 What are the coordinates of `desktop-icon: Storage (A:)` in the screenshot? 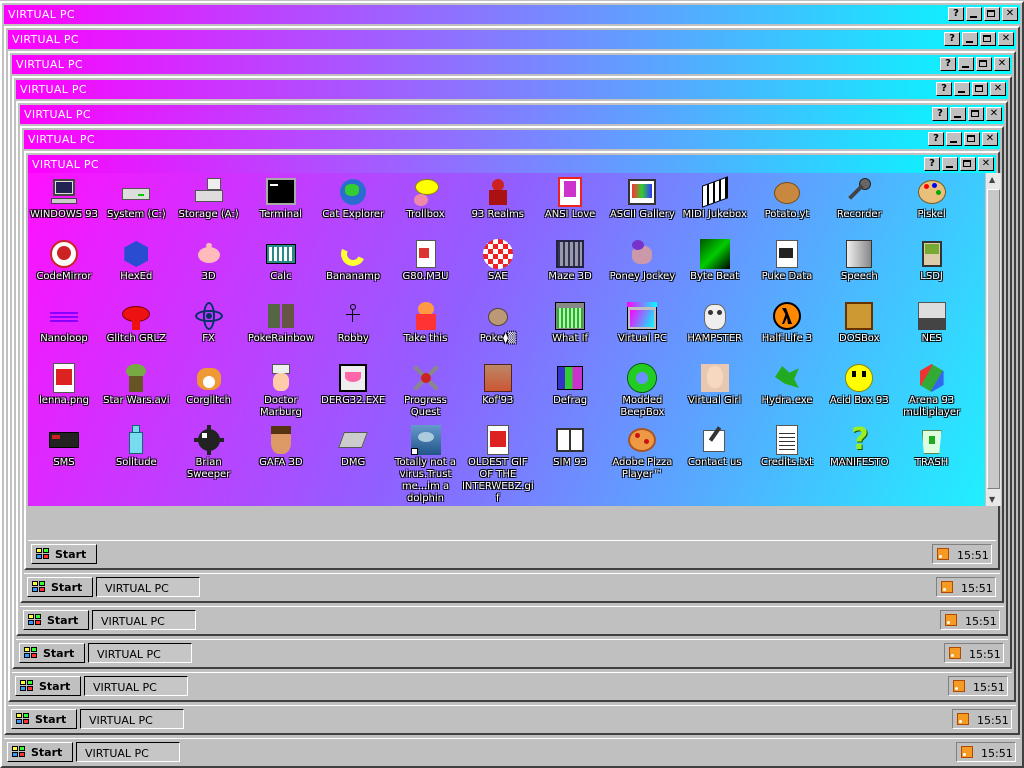 It's located at (209, 198).